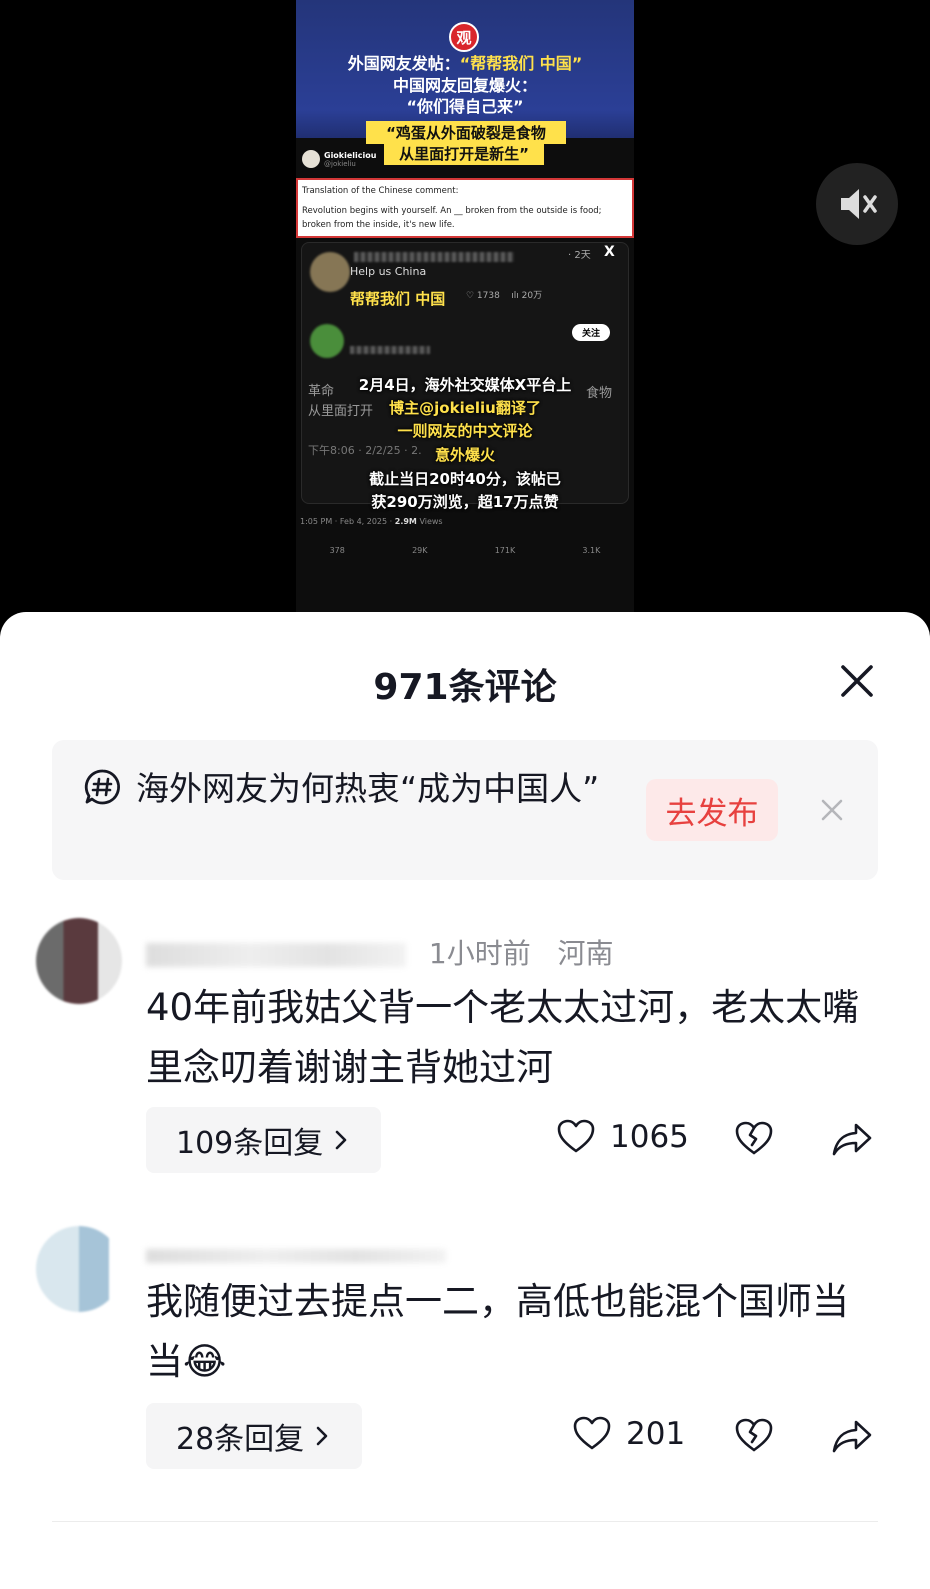  I want to click on reply-count: 109条回复, so click(250, 1143).